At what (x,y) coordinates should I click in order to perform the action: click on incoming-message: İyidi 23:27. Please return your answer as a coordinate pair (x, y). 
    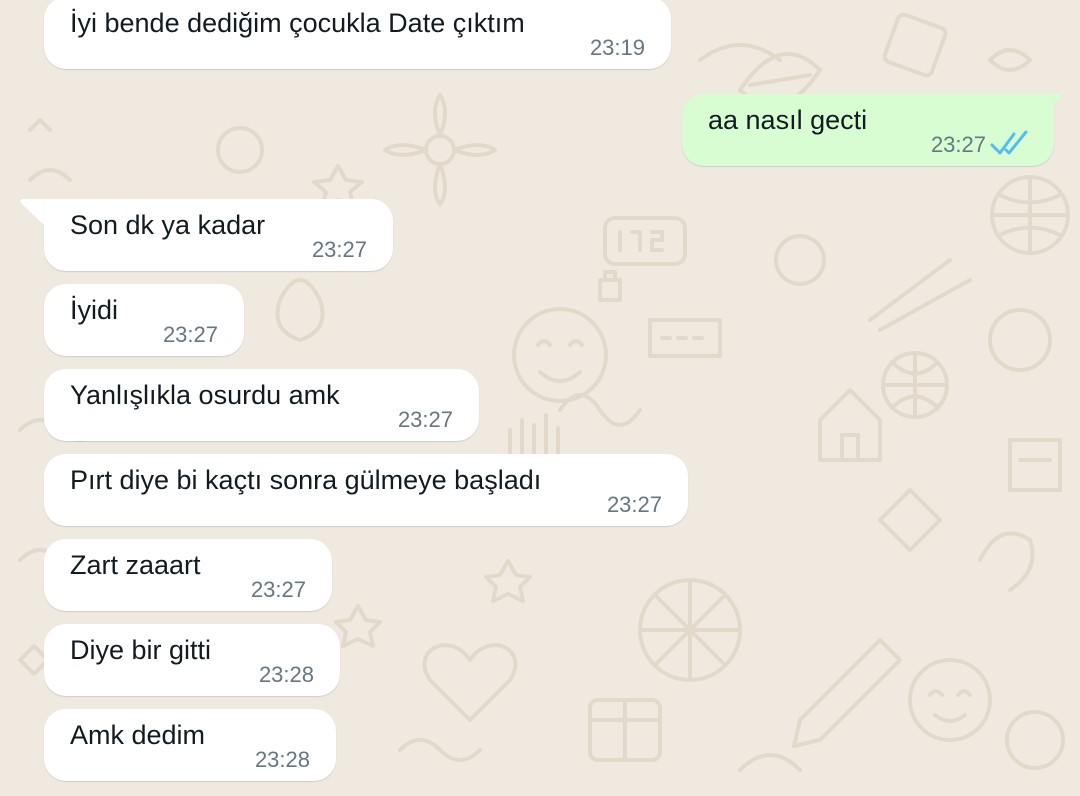
    Looking at the image, I should click on (144, 320).